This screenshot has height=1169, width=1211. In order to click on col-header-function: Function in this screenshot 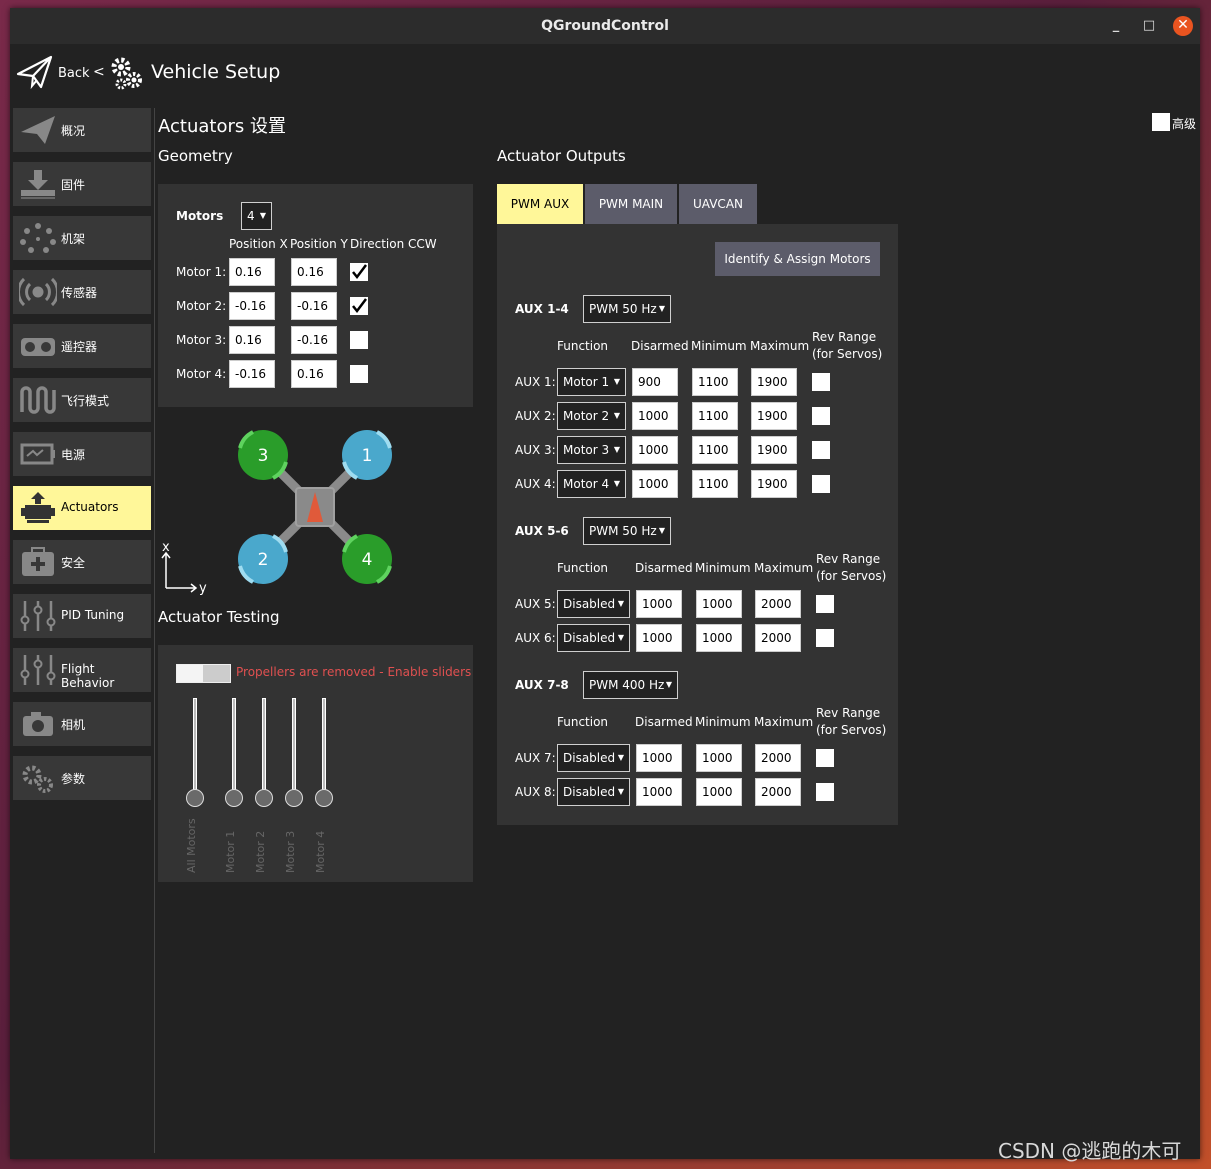, I will do `click(583, 346)`.